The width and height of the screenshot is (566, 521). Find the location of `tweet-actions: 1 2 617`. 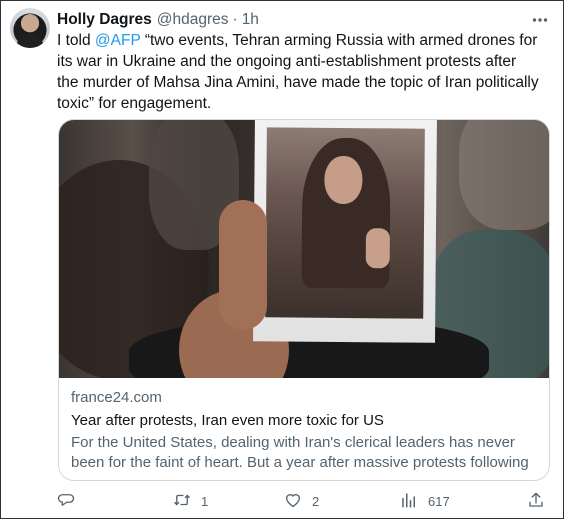

tweet-actions: 1 2 617 is located at coordinates (302, 501).